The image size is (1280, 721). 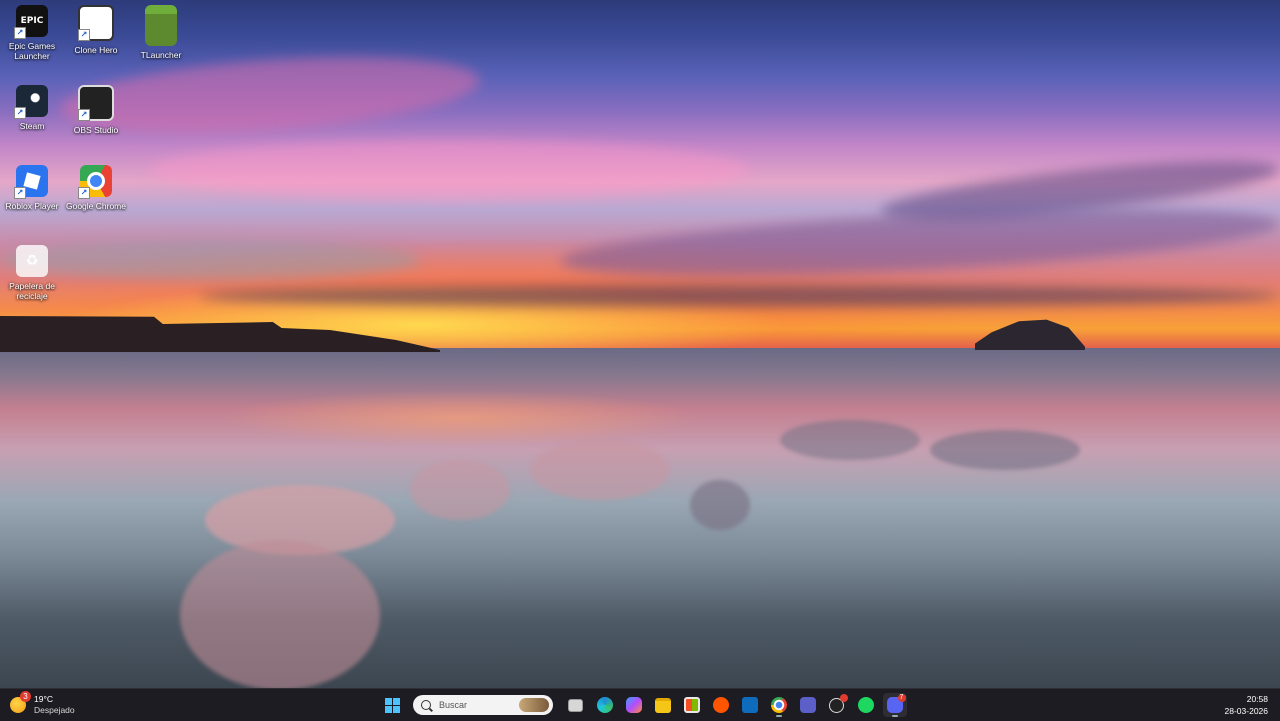 I want to click on spotify-icon, so click(x=865, y=705).